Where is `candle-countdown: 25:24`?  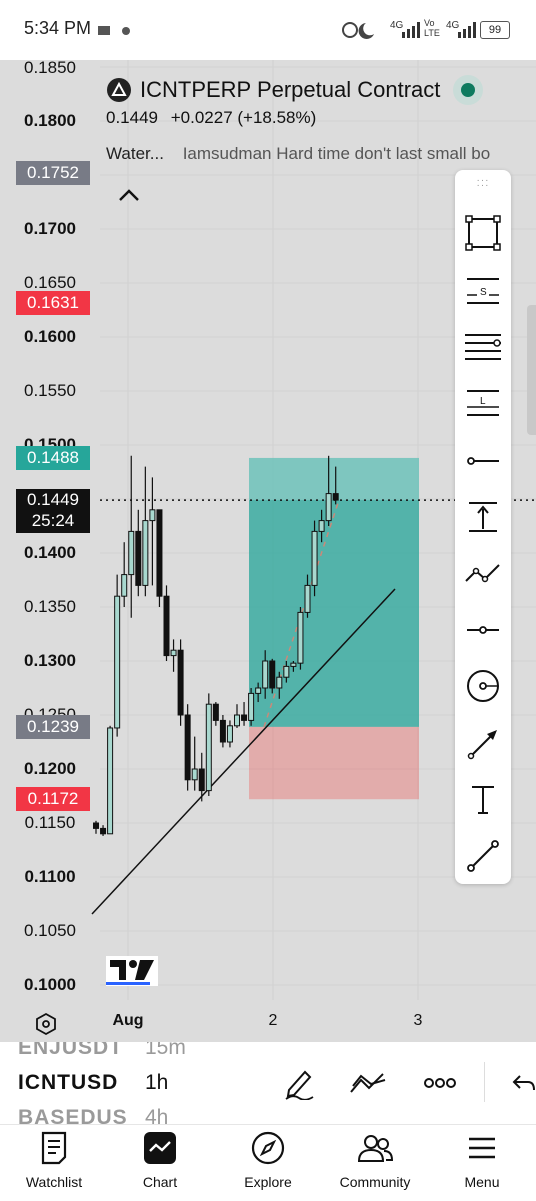 candle-countdown: 25:24 is located at coordinates (53, 520).